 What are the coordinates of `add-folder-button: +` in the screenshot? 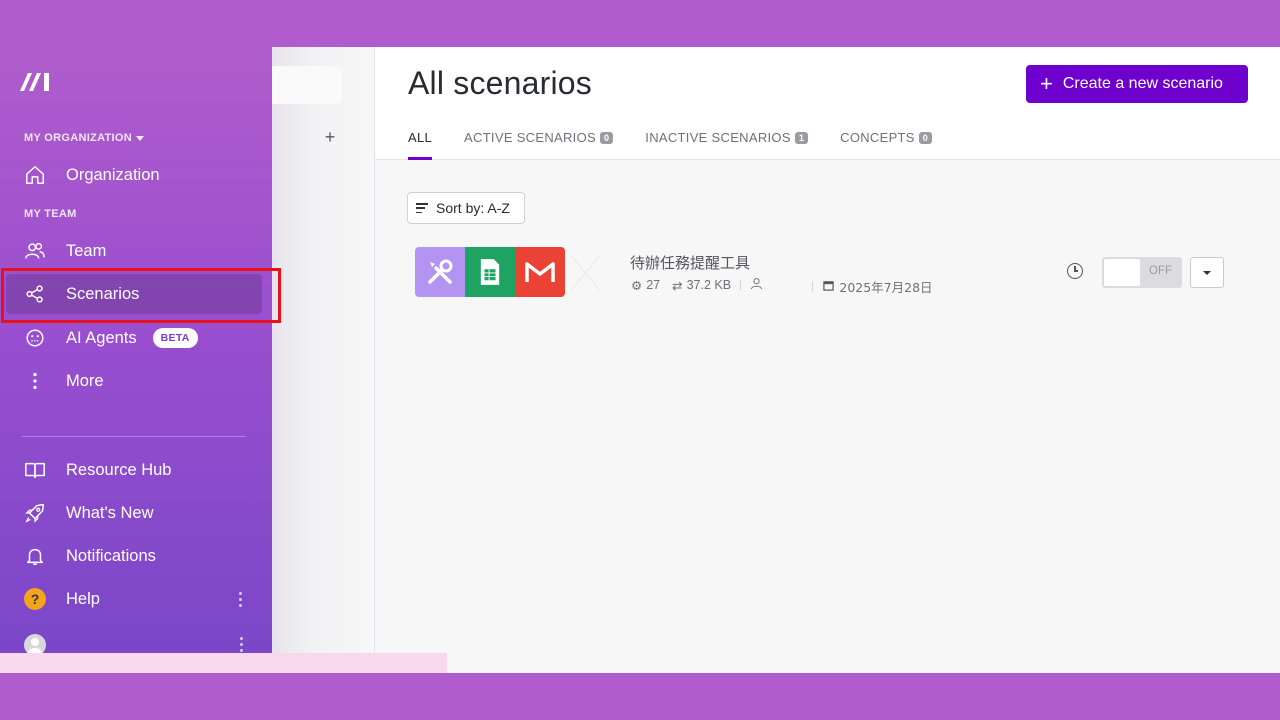 It's located at (330, 137).